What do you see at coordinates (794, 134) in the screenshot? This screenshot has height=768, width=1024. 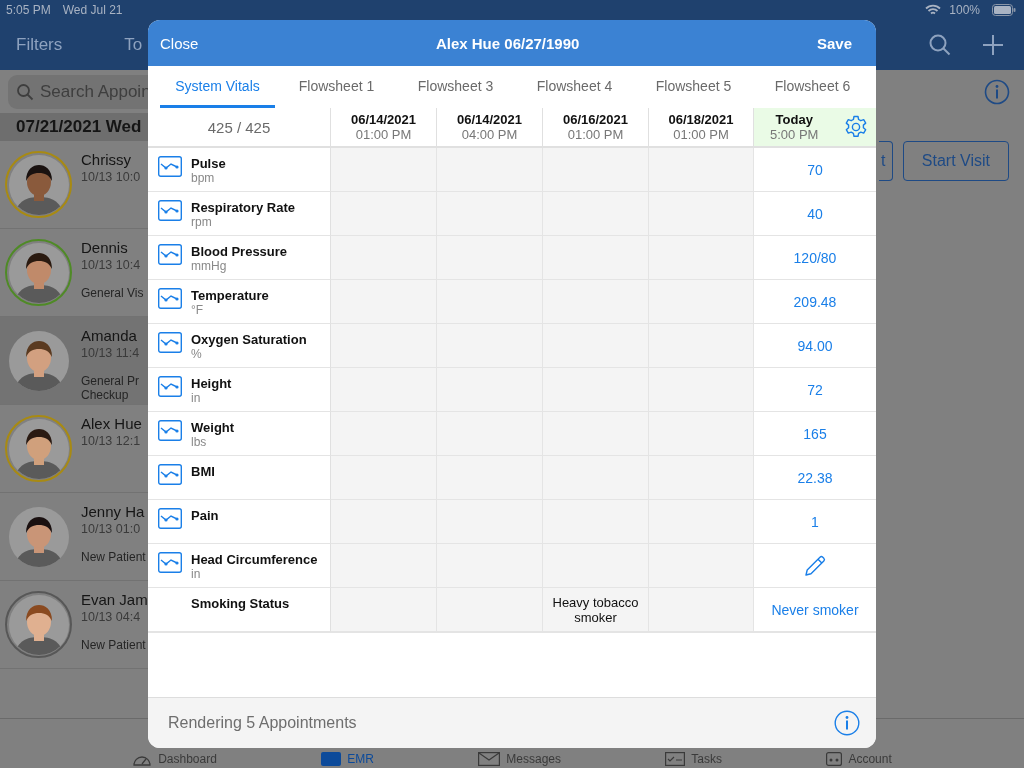 I see `today-time: 5:00 PM` at bounding box center [794, 134].